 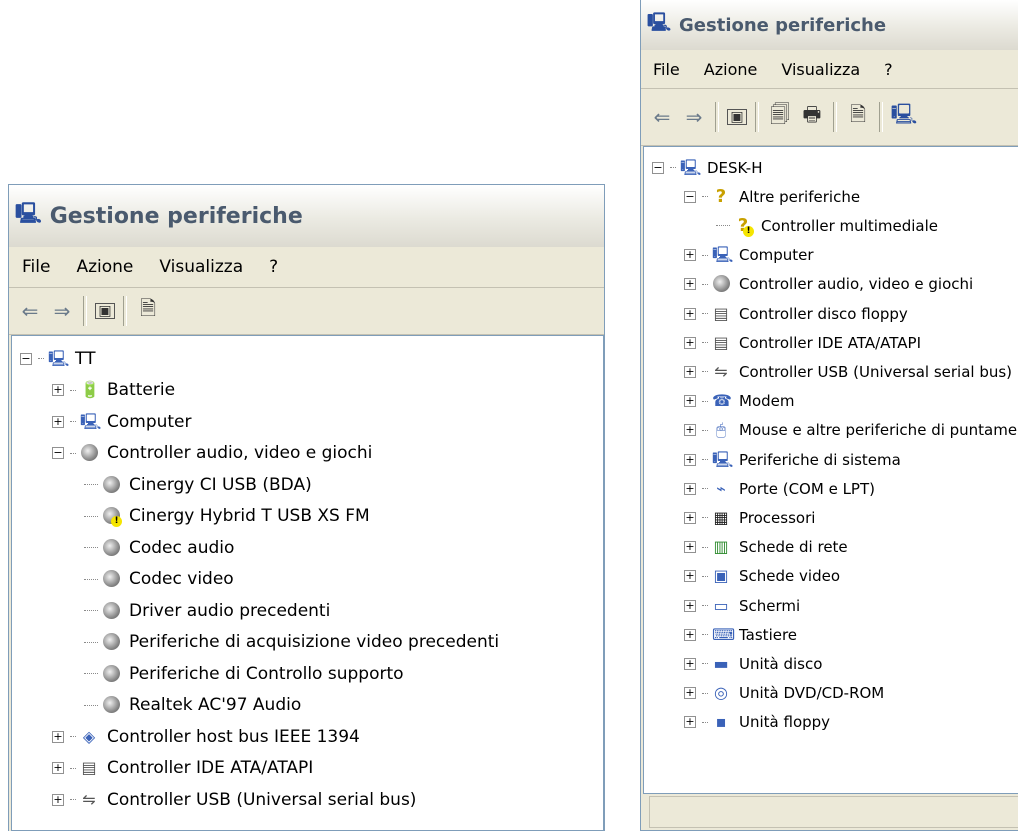 What do you see at coordinates (828, 284) in the screenshot?
I see `tree-node: + Controller audio, video e giochi` at bounding box center [828, 284].